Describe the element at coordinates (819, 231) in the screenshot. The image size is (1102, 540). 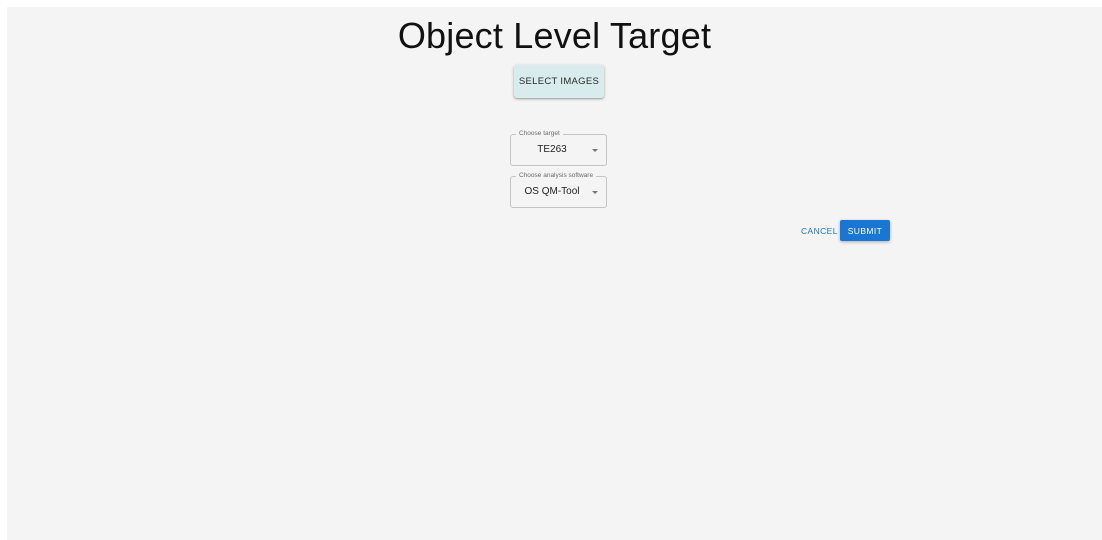
I see `cancel-button: CANCEL` at that location.